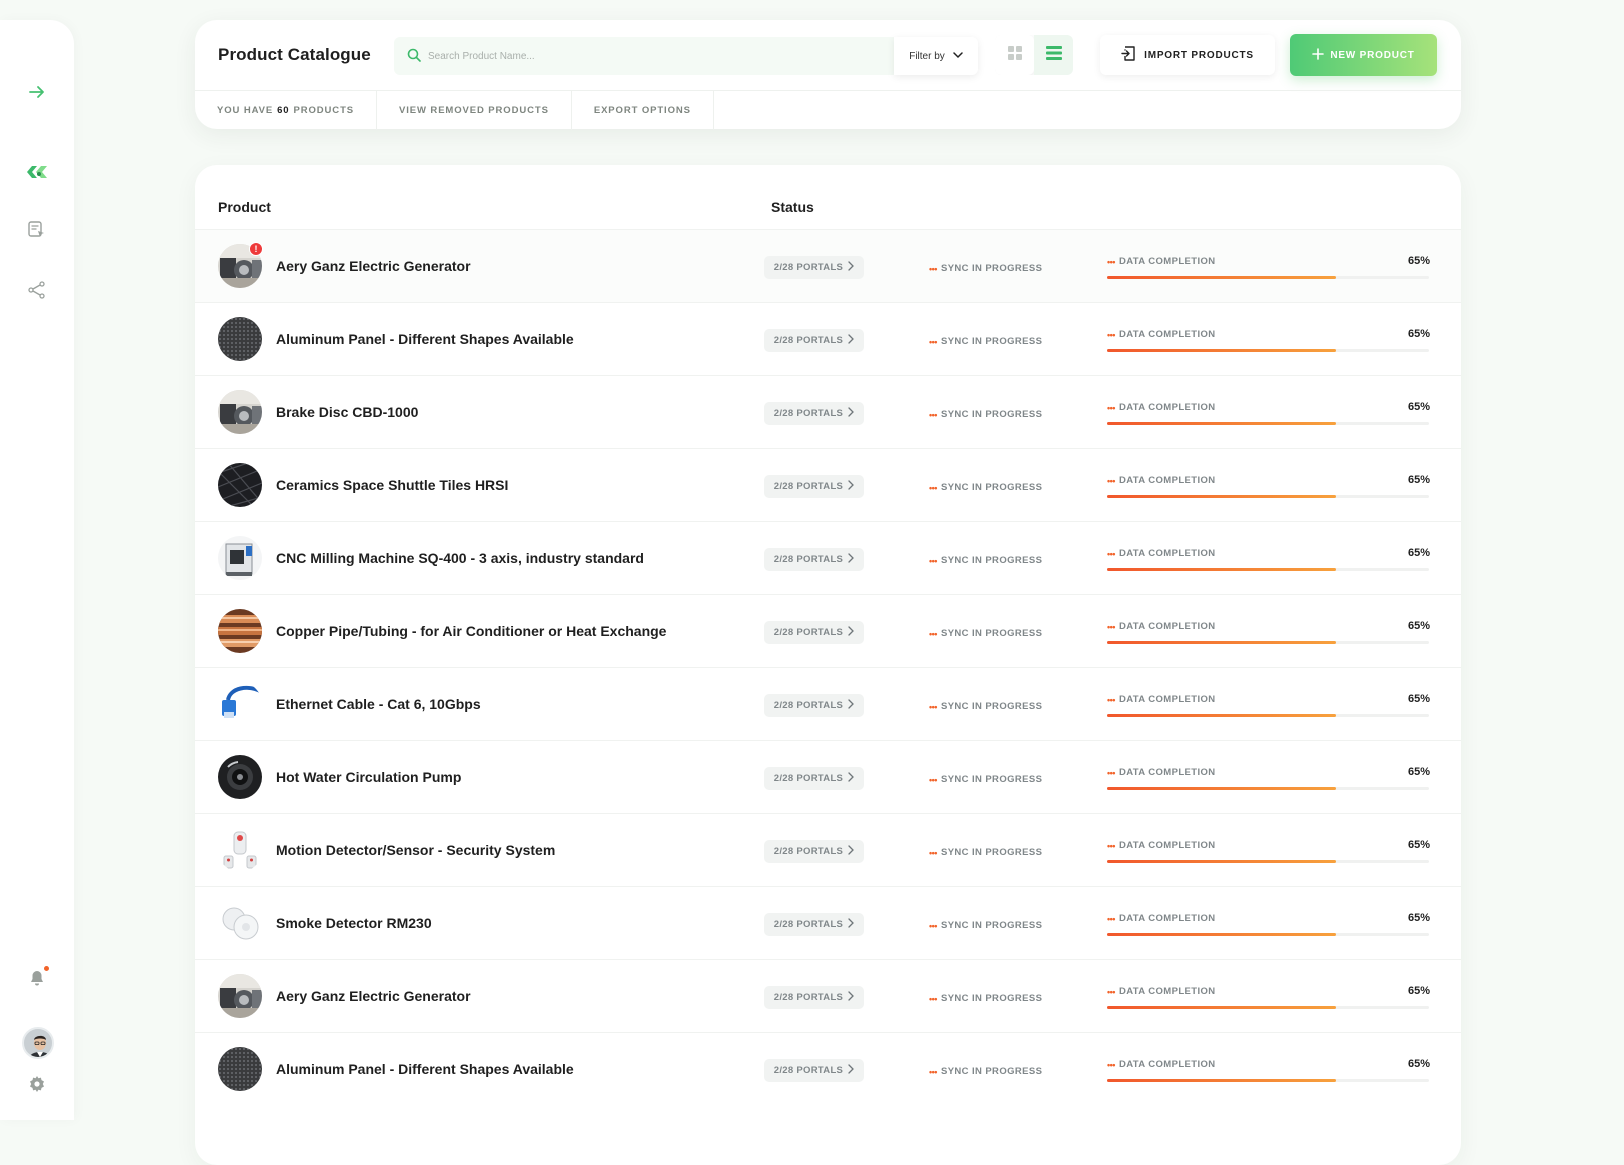 The width and height of the screenshot is (1624, 1165). Describe the element at coordinates (37, 290) in the screenshot. I see `share-icon` at that location.